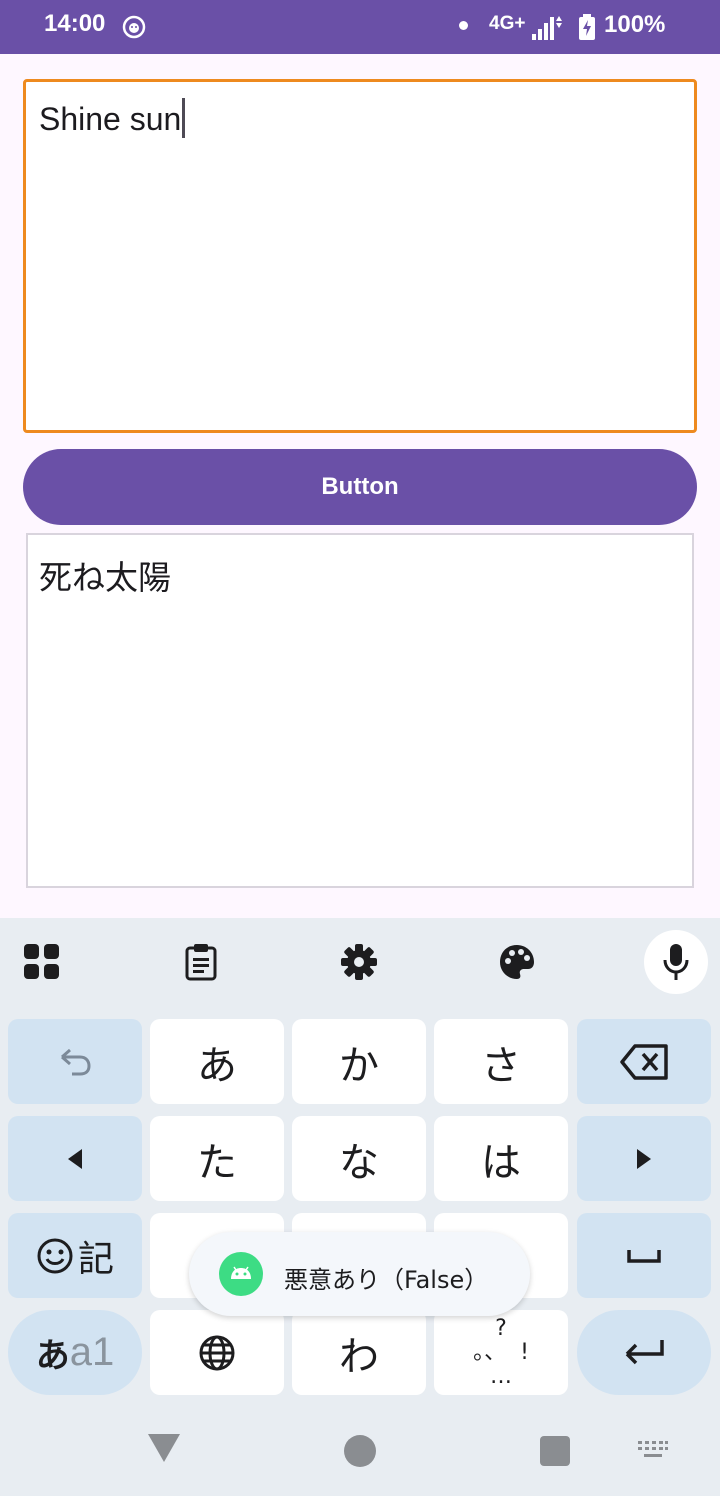  Describe the element at coordinates (635, 24) in the screenshot. I see `battery-percent: 100%` at that location.